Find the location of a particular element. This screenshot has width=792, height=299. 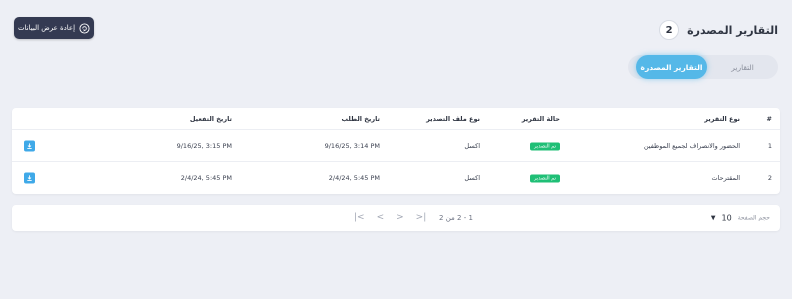

page-header: التقارير المصدرة 2 is located at coordinates (718, 30).